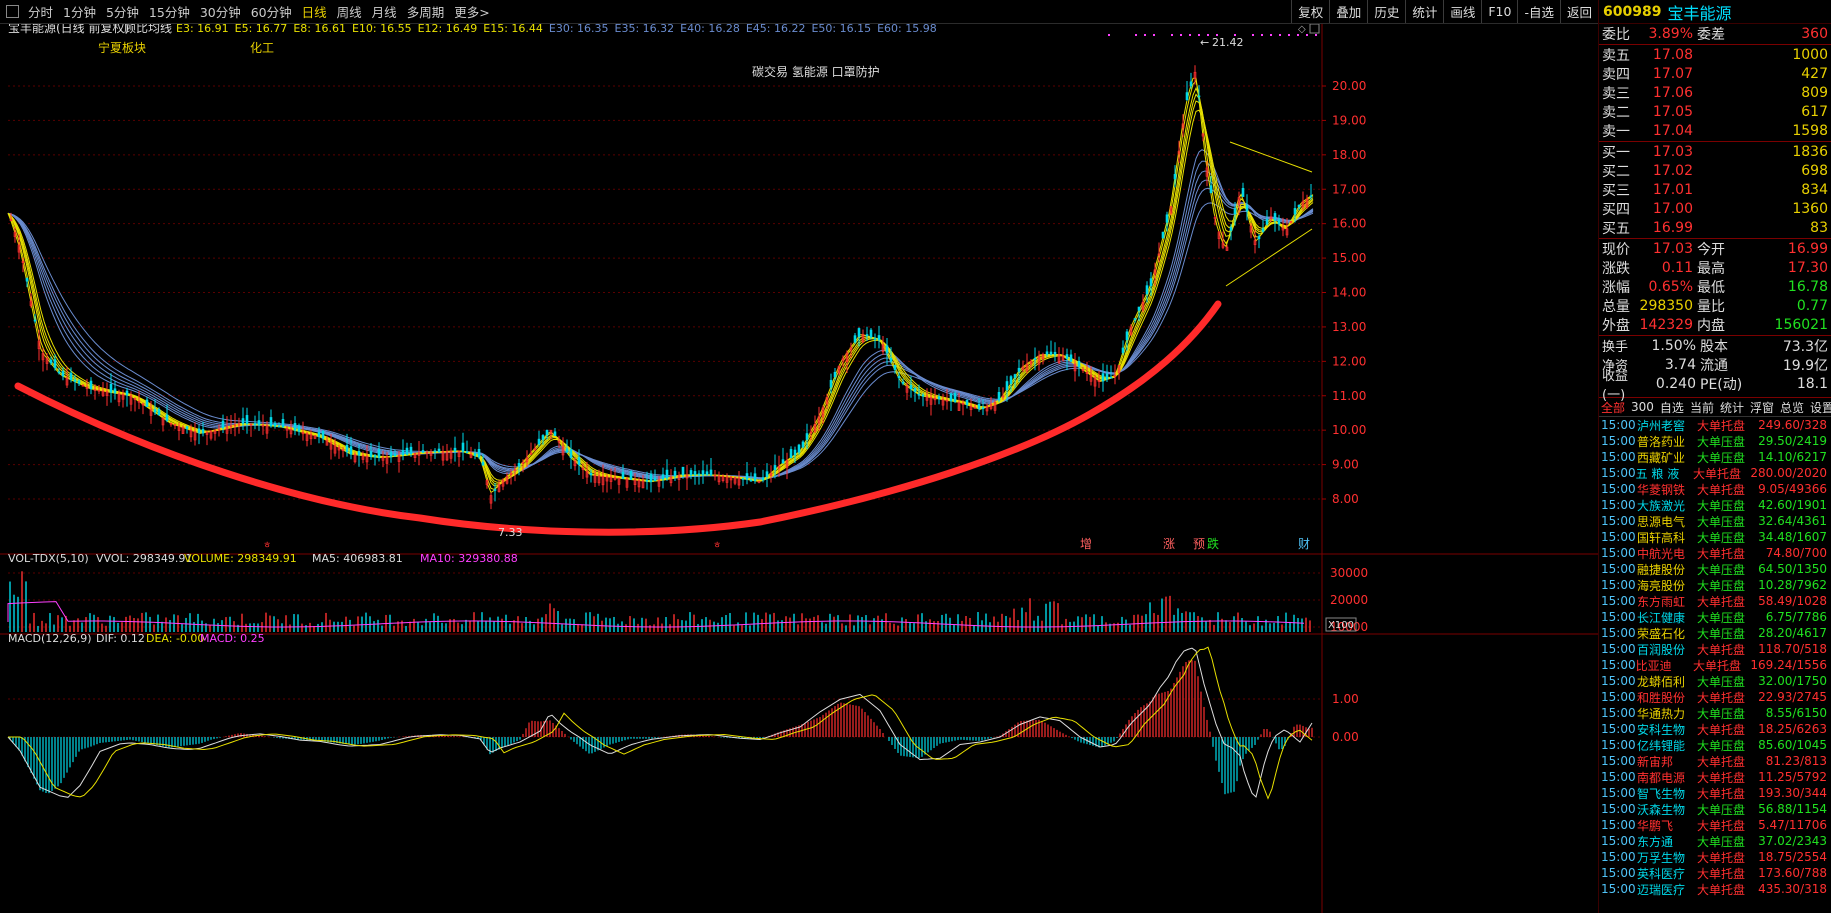  What do you see at coordinates (1667, 569) in the screenshot?
I see `list-stock-name: 融捷股份` at bounding box center [1667, 569].